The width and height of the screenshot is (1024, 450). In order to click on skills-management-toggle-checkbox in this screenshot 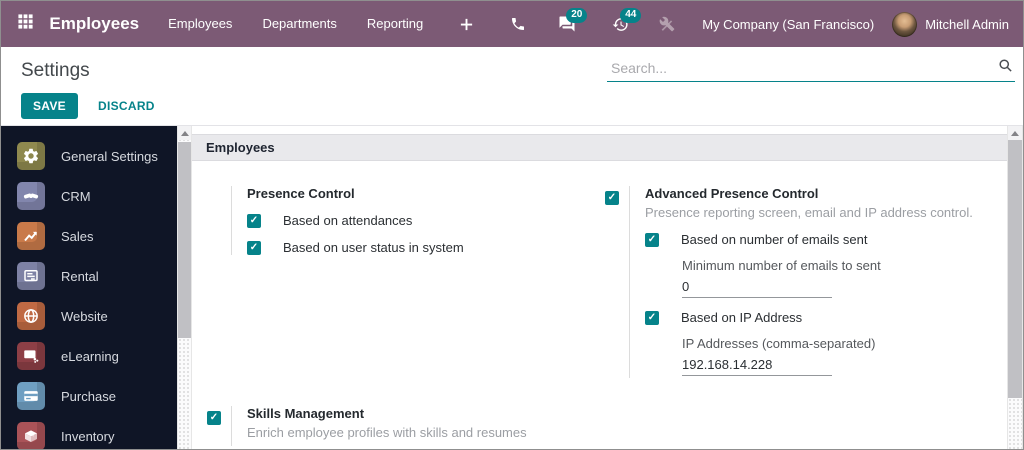, I will do `click(214, 418)`.